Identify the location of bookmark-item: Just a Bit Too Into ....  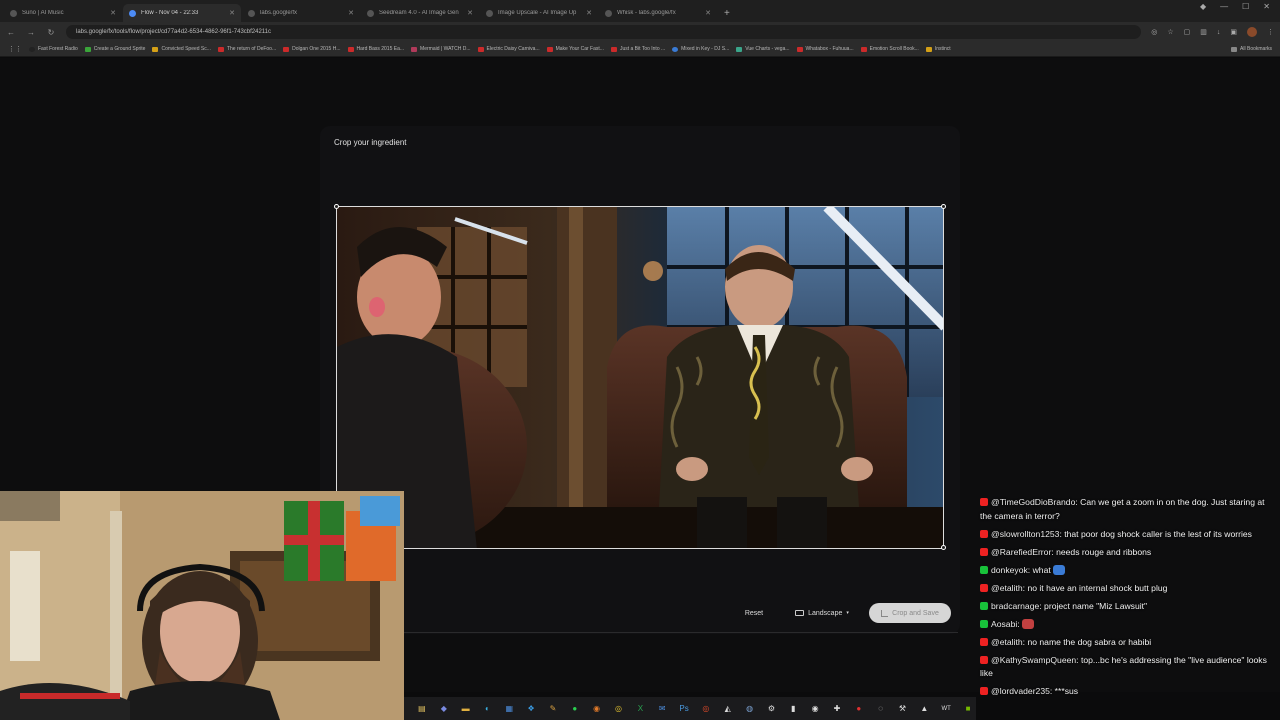
(637, 49).